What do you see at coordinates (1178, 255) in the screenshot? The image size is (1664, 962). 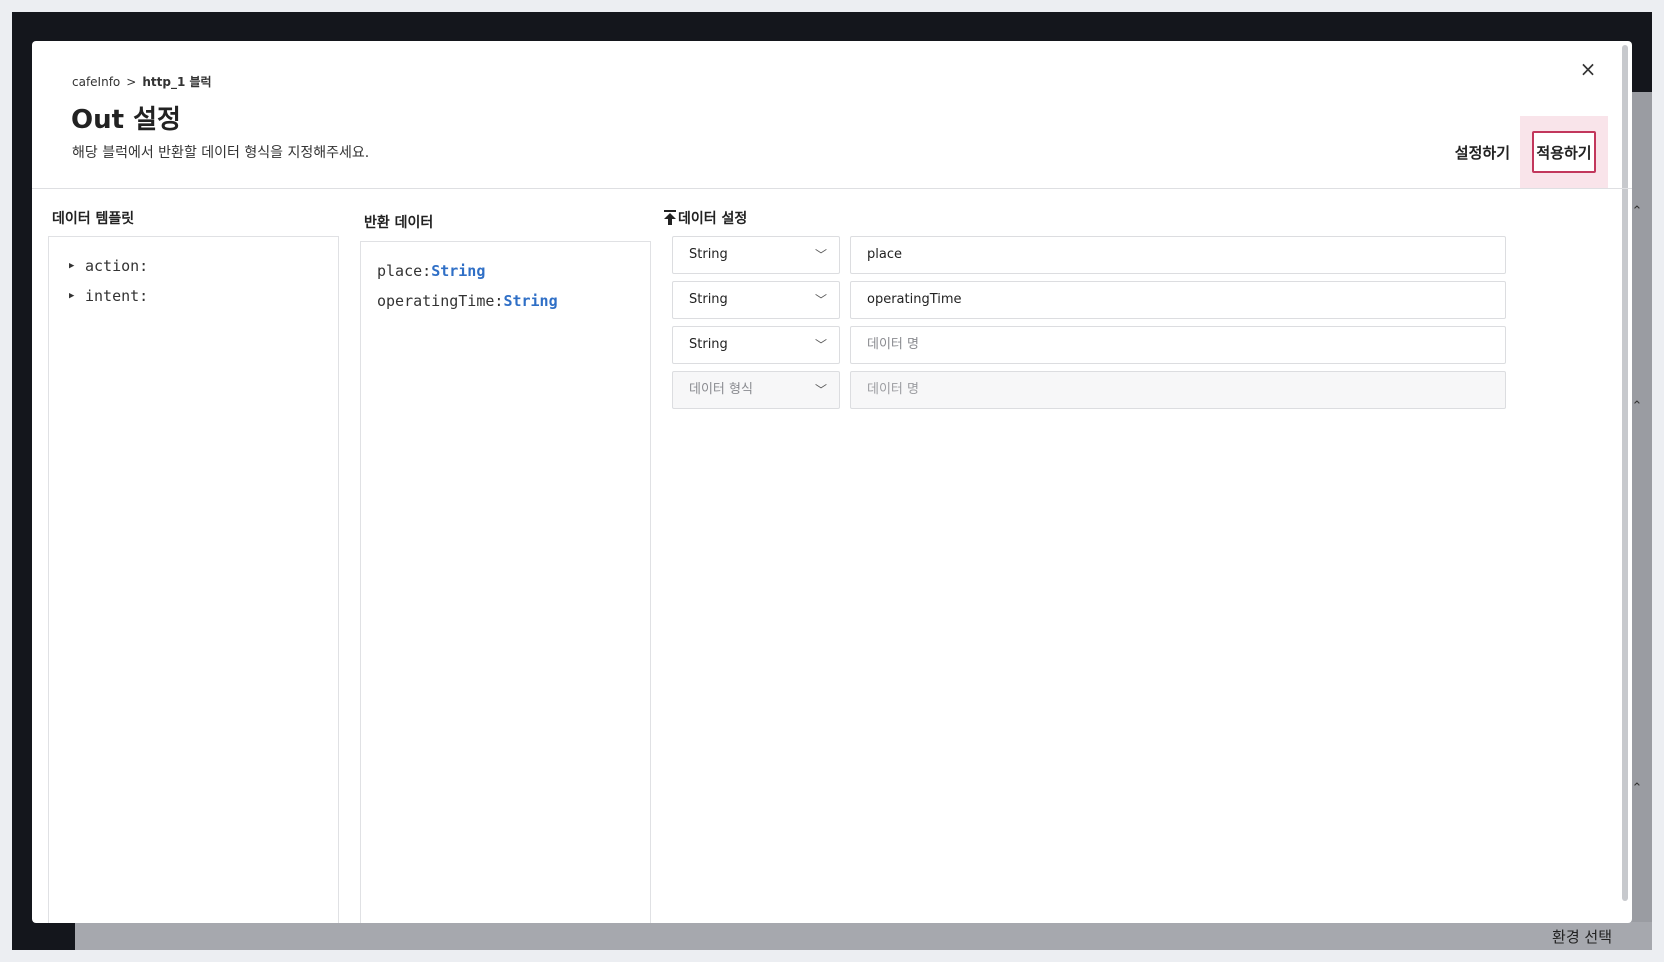 I see `data-name-input: place` at bounding box center [1178, 255].